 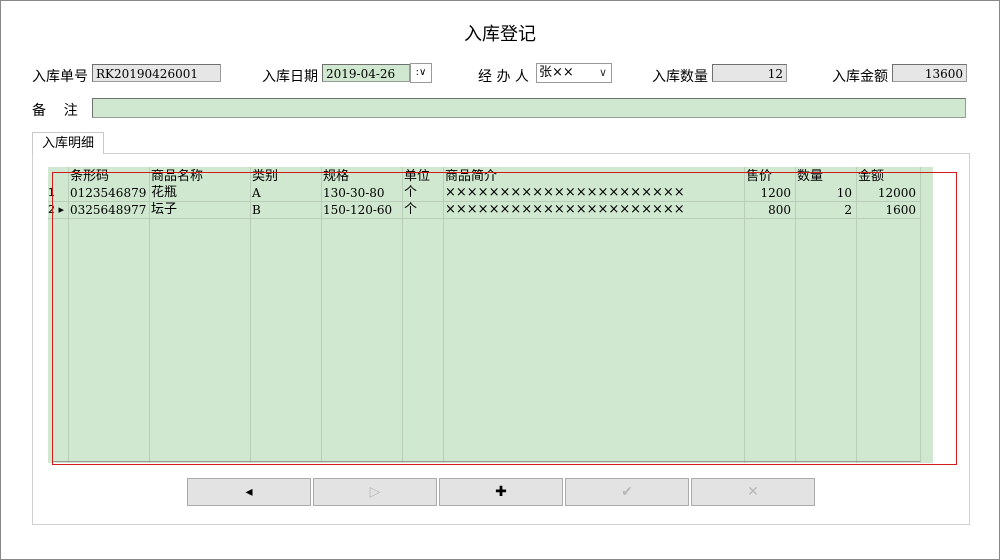 What do you see at coordinates (55, 111) in the screenshot?
I see `note-label: 备 注` at bounding box center [55, 111].